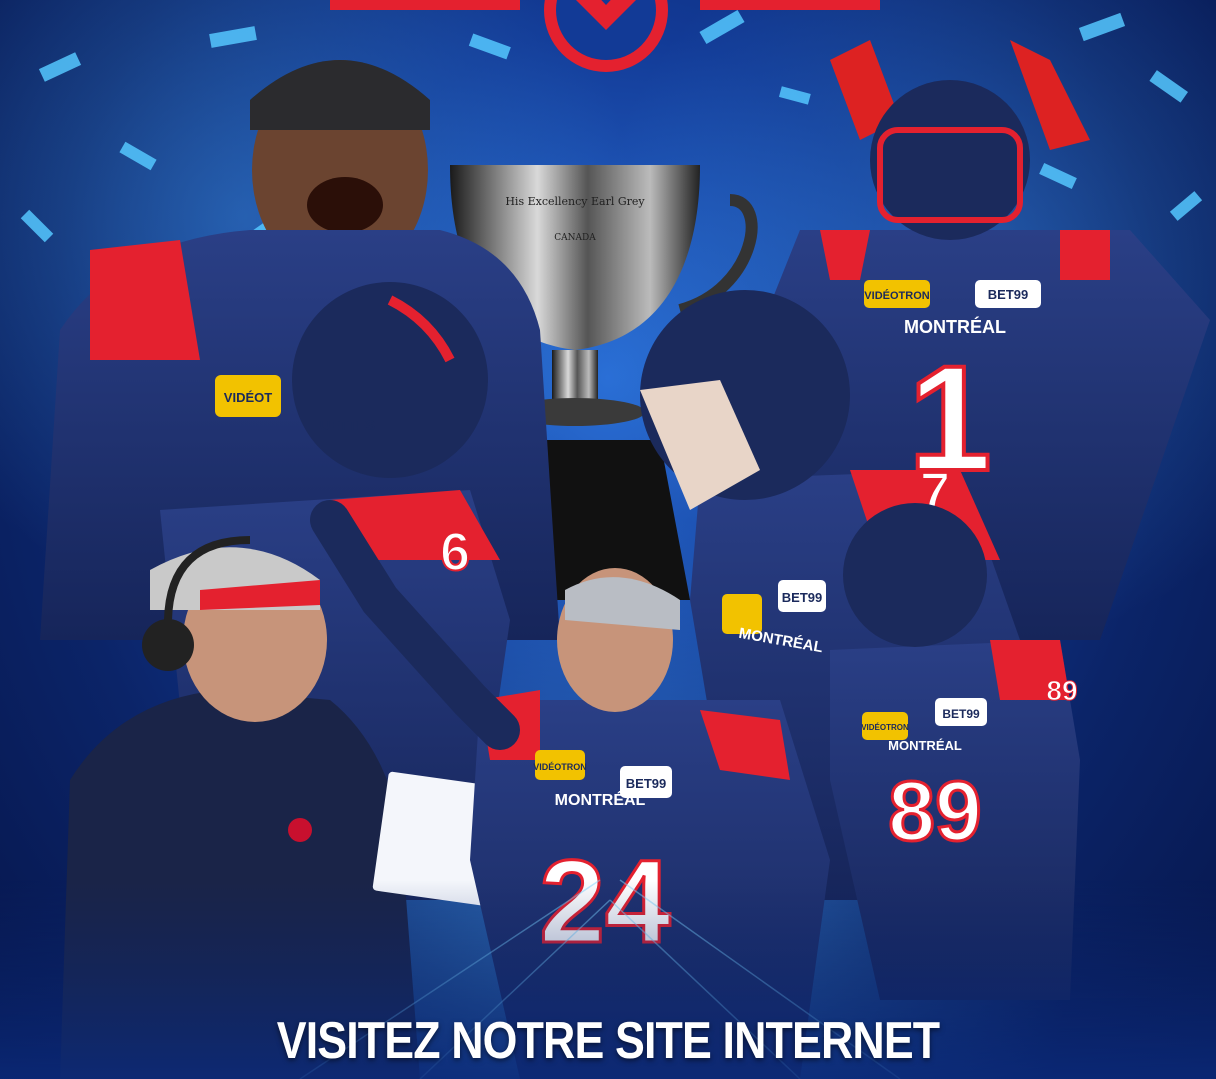  I want to click on visit-website-link: VISITEZ NOTRE SITE INTERNET, so click(608, 1041).